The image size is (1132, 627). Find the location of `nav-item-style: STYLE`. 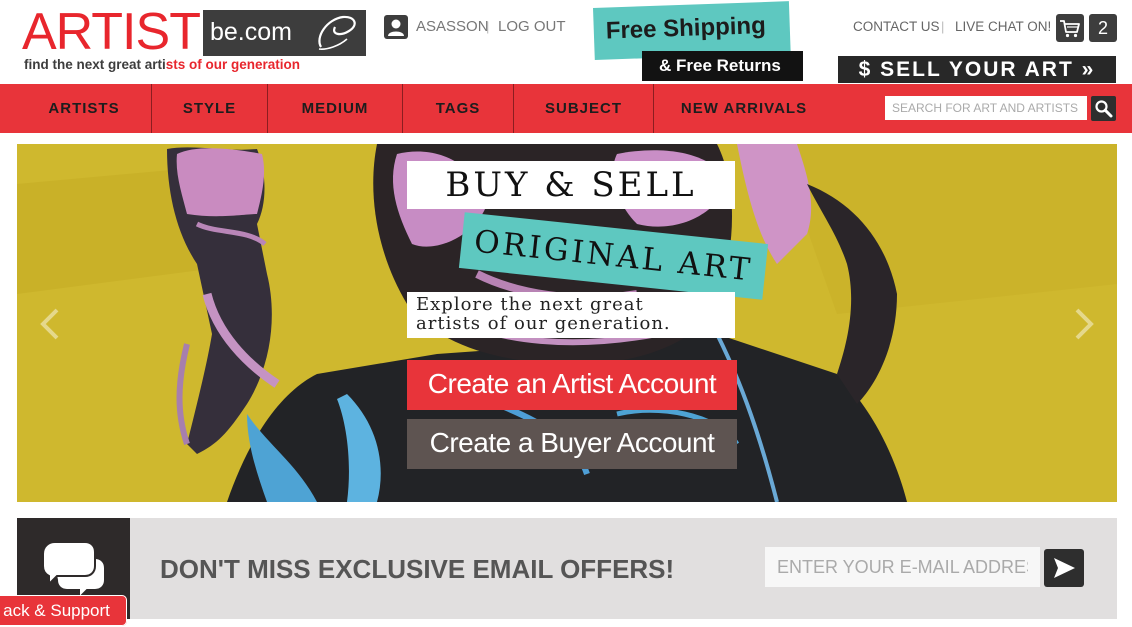

nav-item-style: STYLE is located at coordinates (209, 108).